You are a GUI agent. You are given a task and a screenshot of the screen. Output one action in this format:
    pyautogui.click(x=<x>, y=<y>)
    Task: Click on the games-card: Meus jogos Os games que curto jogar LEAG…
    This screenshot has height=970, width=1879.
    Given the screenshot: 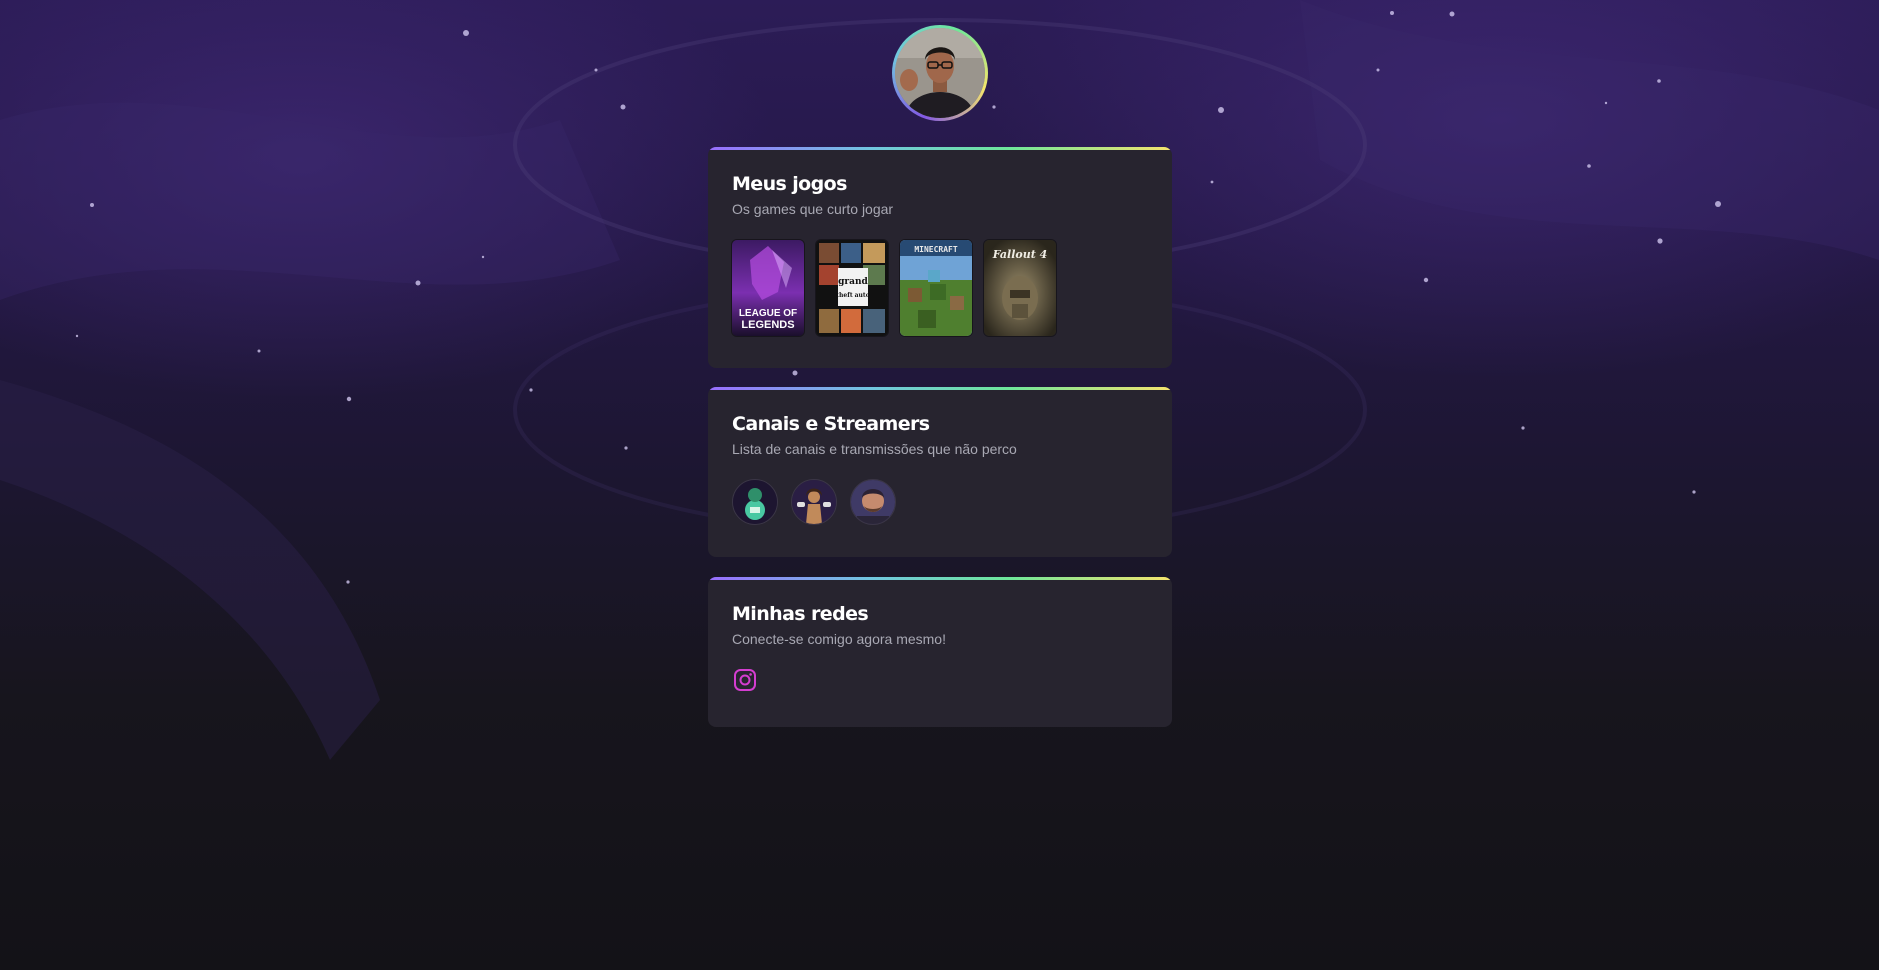 What is the action you would take?
    pyautogui.click(x=940, y=257)
    